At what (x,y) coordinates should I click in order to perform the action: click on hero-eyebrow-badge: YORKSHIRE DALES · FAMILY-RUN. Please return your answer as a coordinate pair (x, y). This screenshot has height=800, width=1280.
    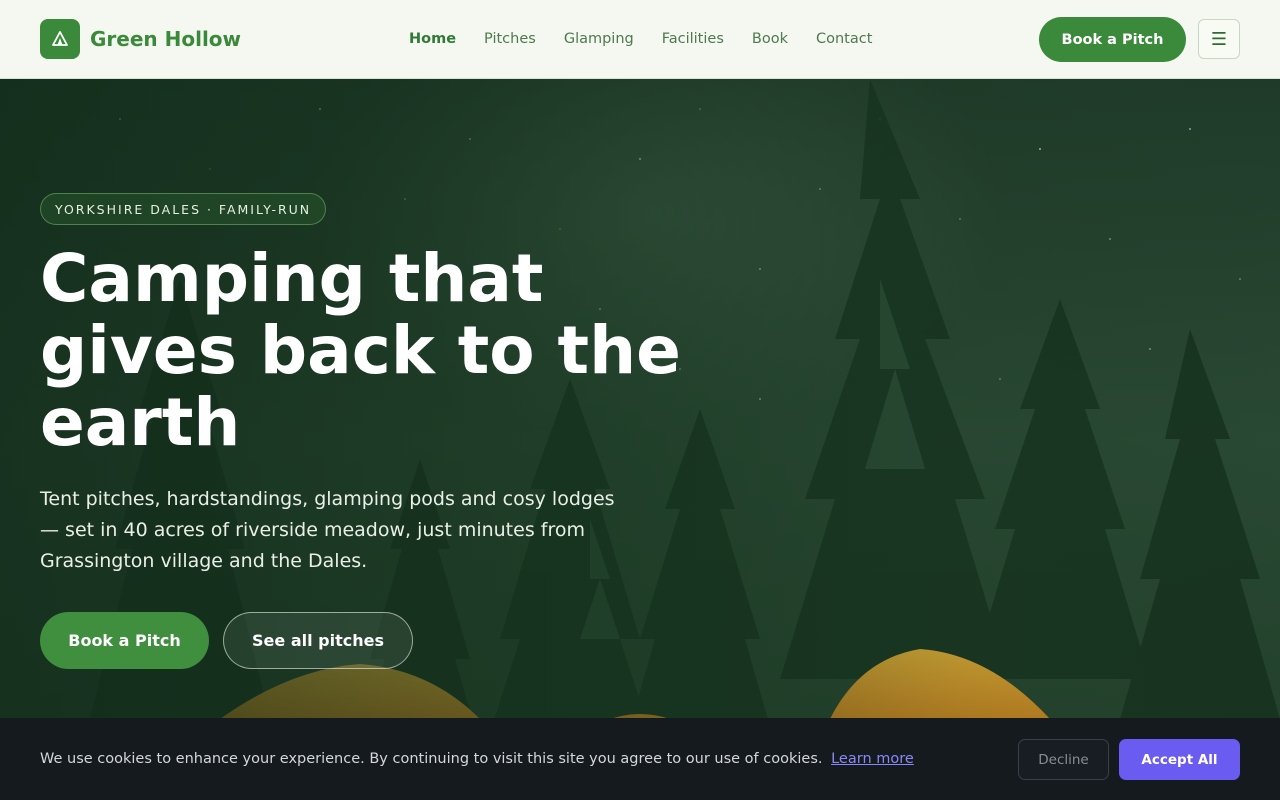
    Looking at the image, I should click on (183, 209).